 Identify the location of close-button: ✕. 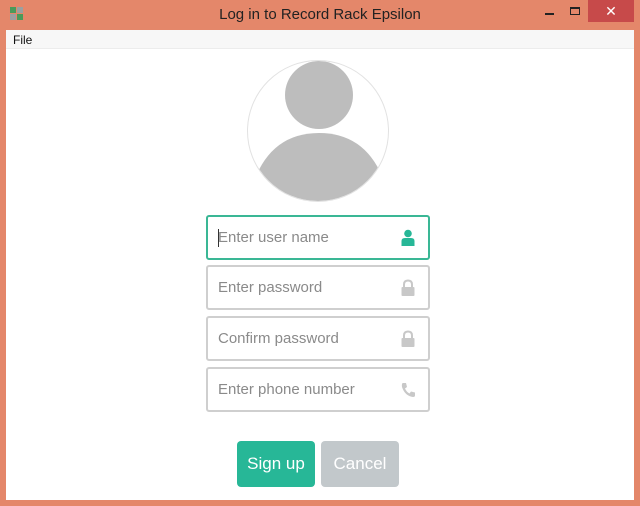
(611, 11).